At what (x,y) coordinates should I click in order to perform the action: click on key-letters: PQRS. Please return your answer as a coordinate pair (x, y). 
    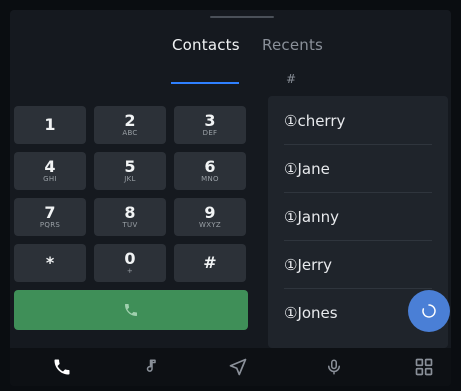
    Looking at the image, I should click on (50, 224).